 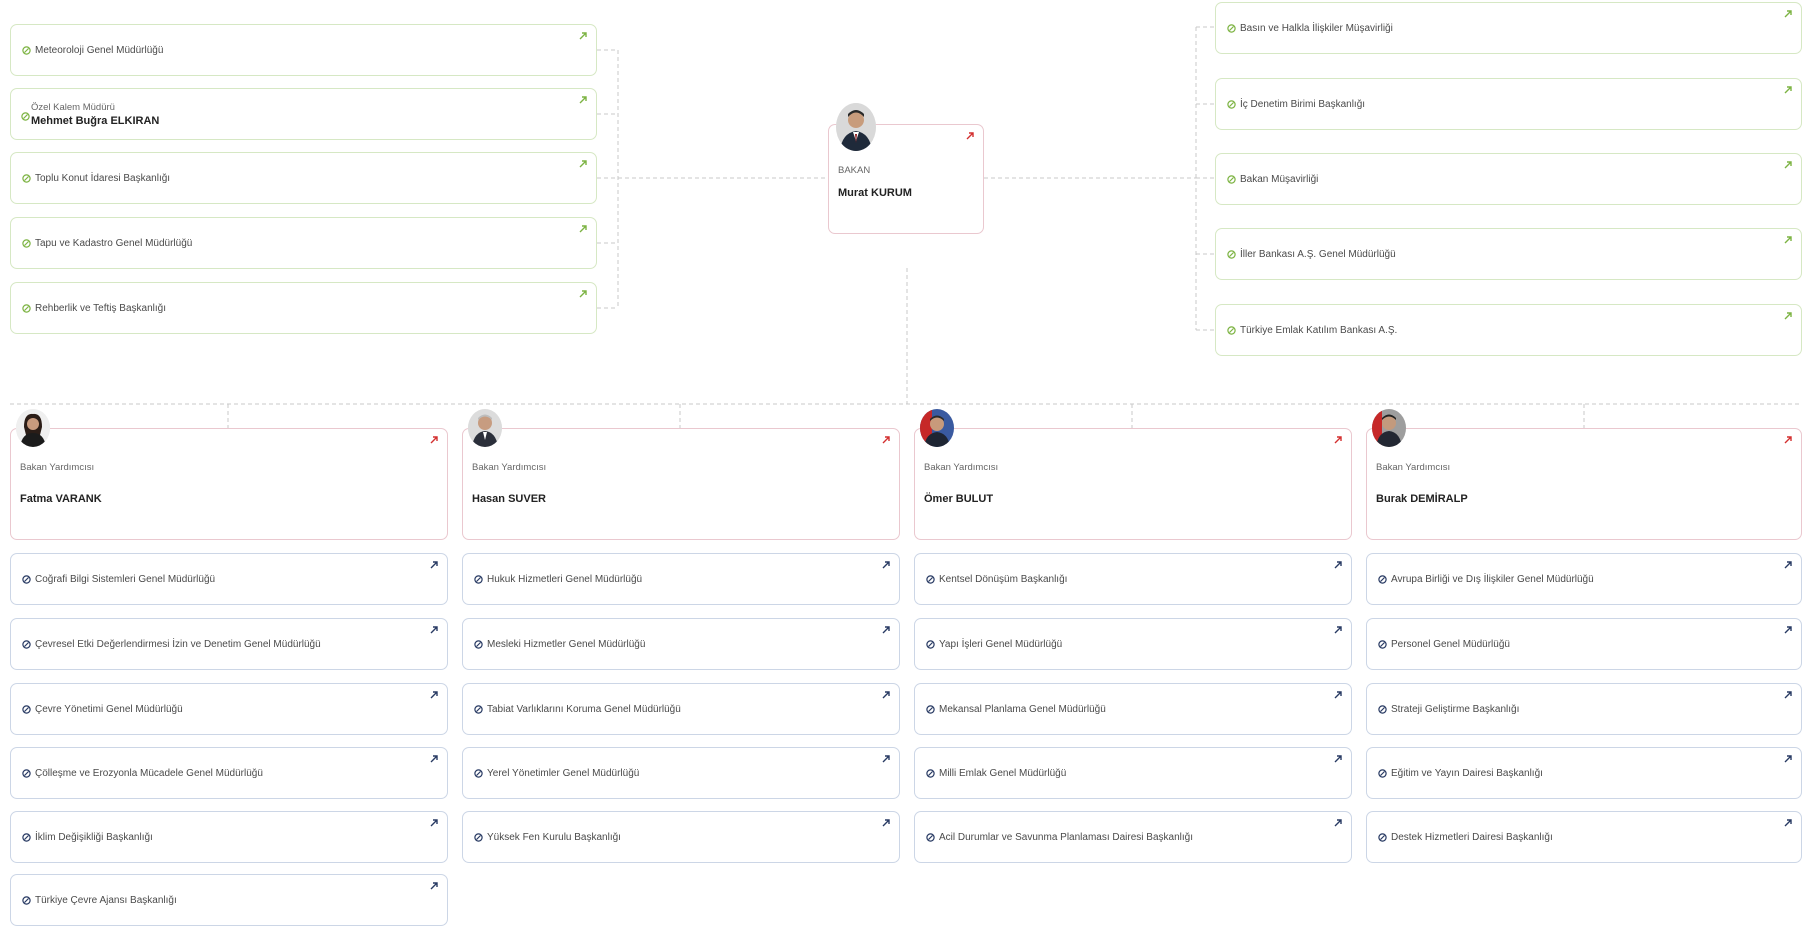 I want to click on unit-card: Yüksek Fen Kurulu Başkanlığı, so click(x=681, y=837).